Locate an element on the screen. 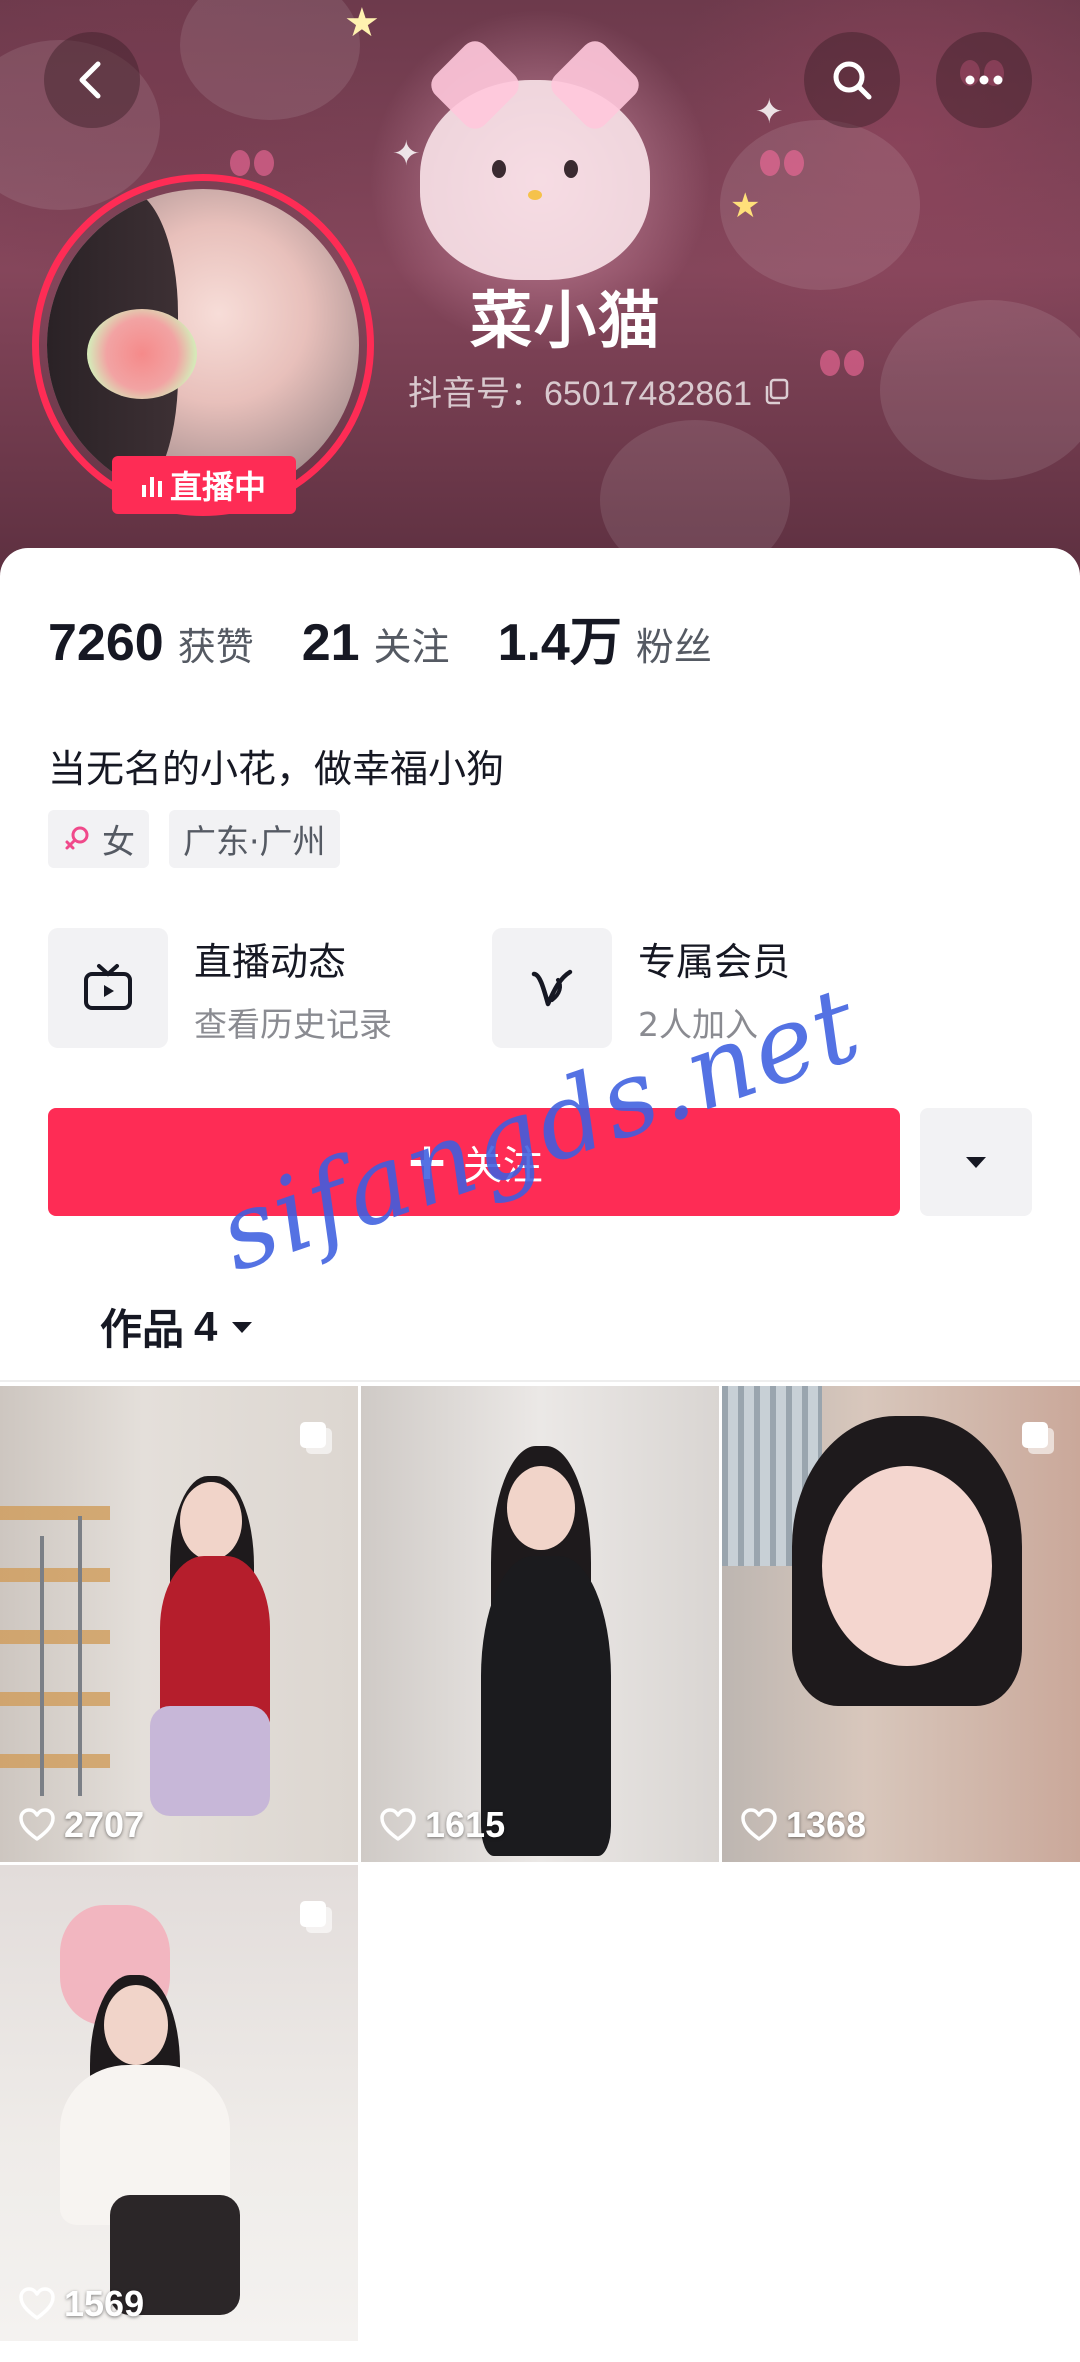 Image resolution: width=1080 pixels, height=2362 pixels. tab-works-count: 4 is located at coordinates (206, 1326).